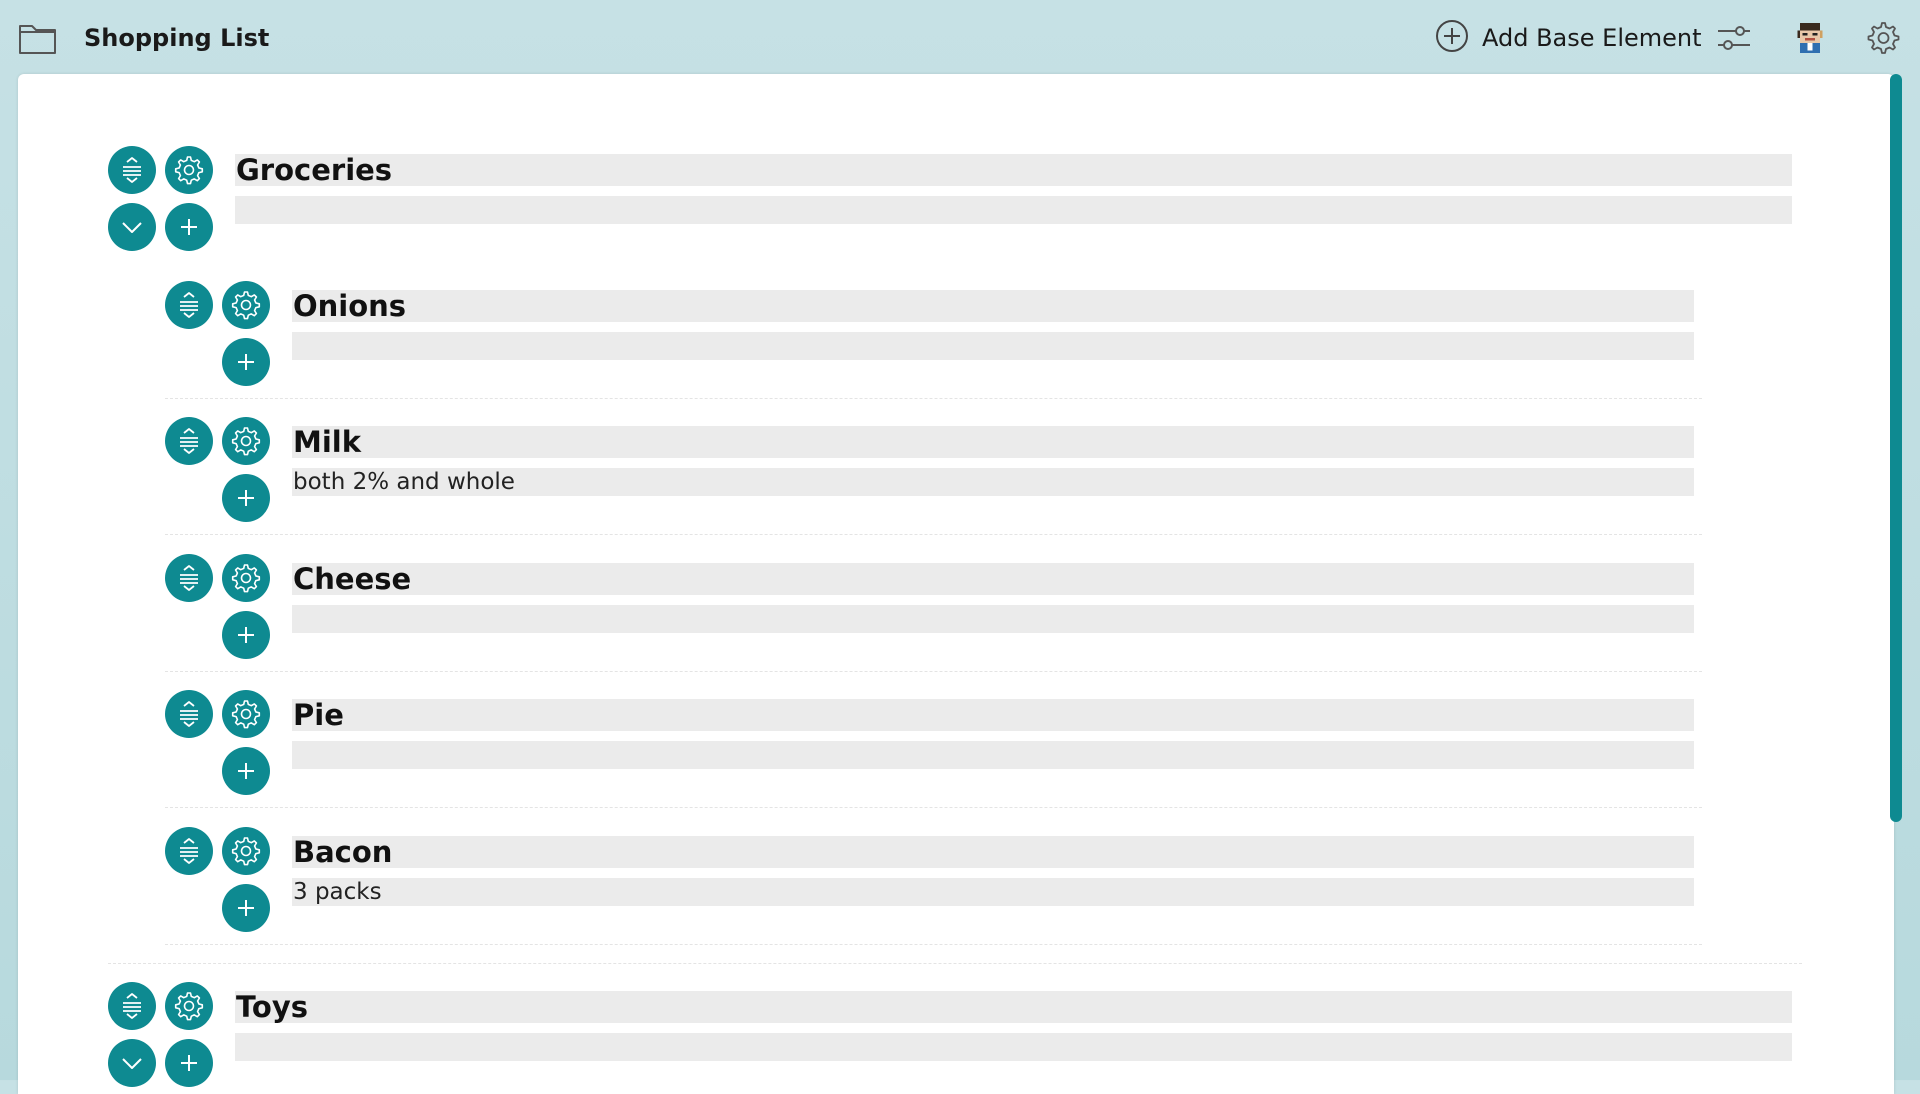 Image resolution: width=1920 pixels, height=1094 pixels. I want to click on vertical-scrollbar, so click(1896, 448).